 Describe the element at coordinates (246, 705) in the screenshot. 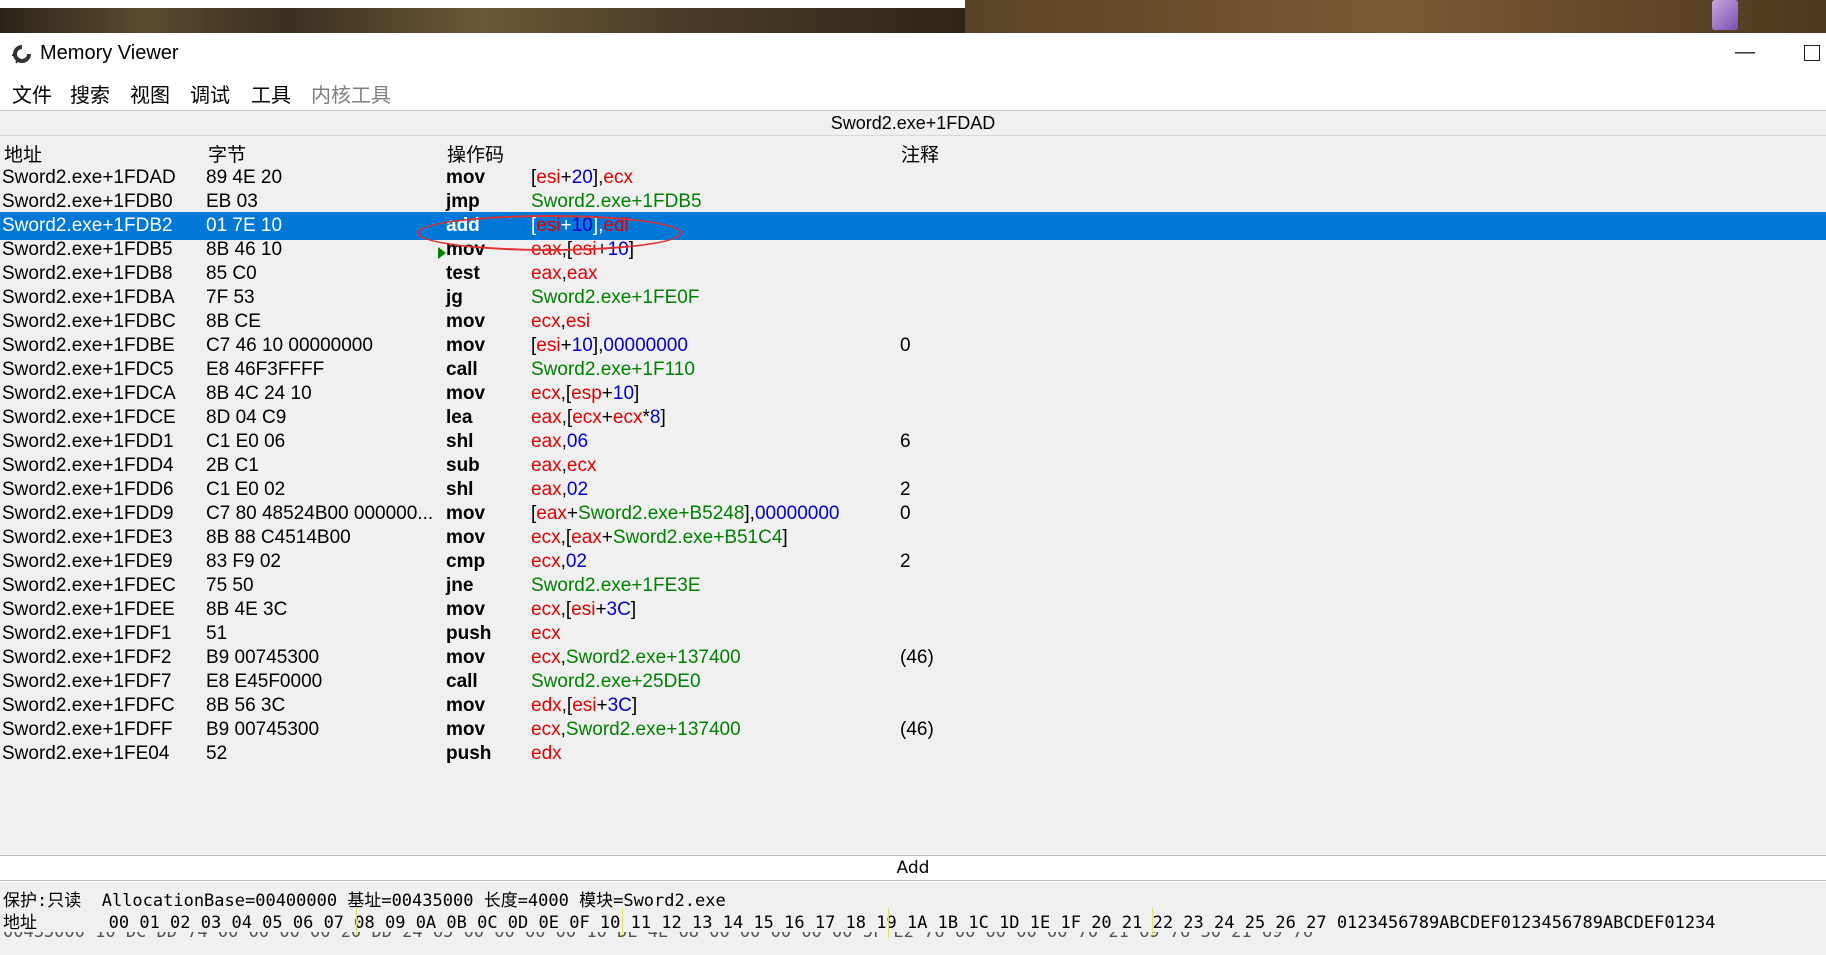

I see `row-bytes: 8B 56 3C` at that location.